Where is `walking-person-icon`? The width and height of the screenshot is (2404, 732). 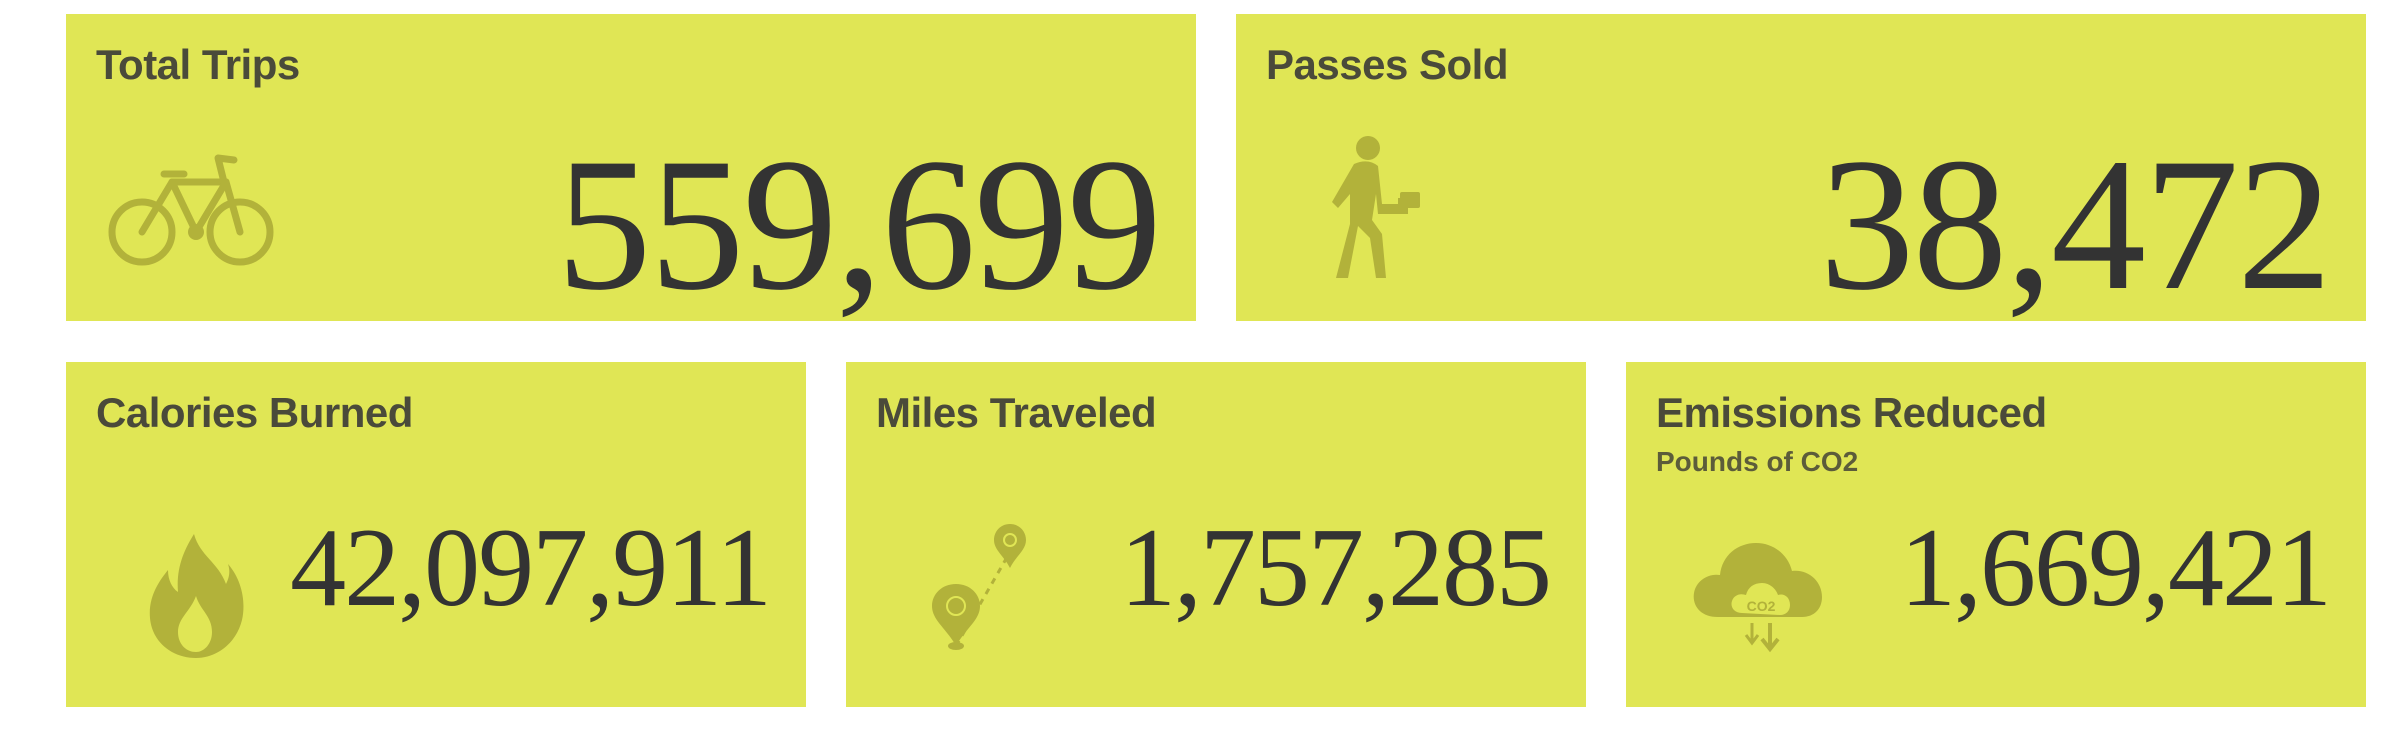 walking-person-icon is located at coordinates (1371, 209).